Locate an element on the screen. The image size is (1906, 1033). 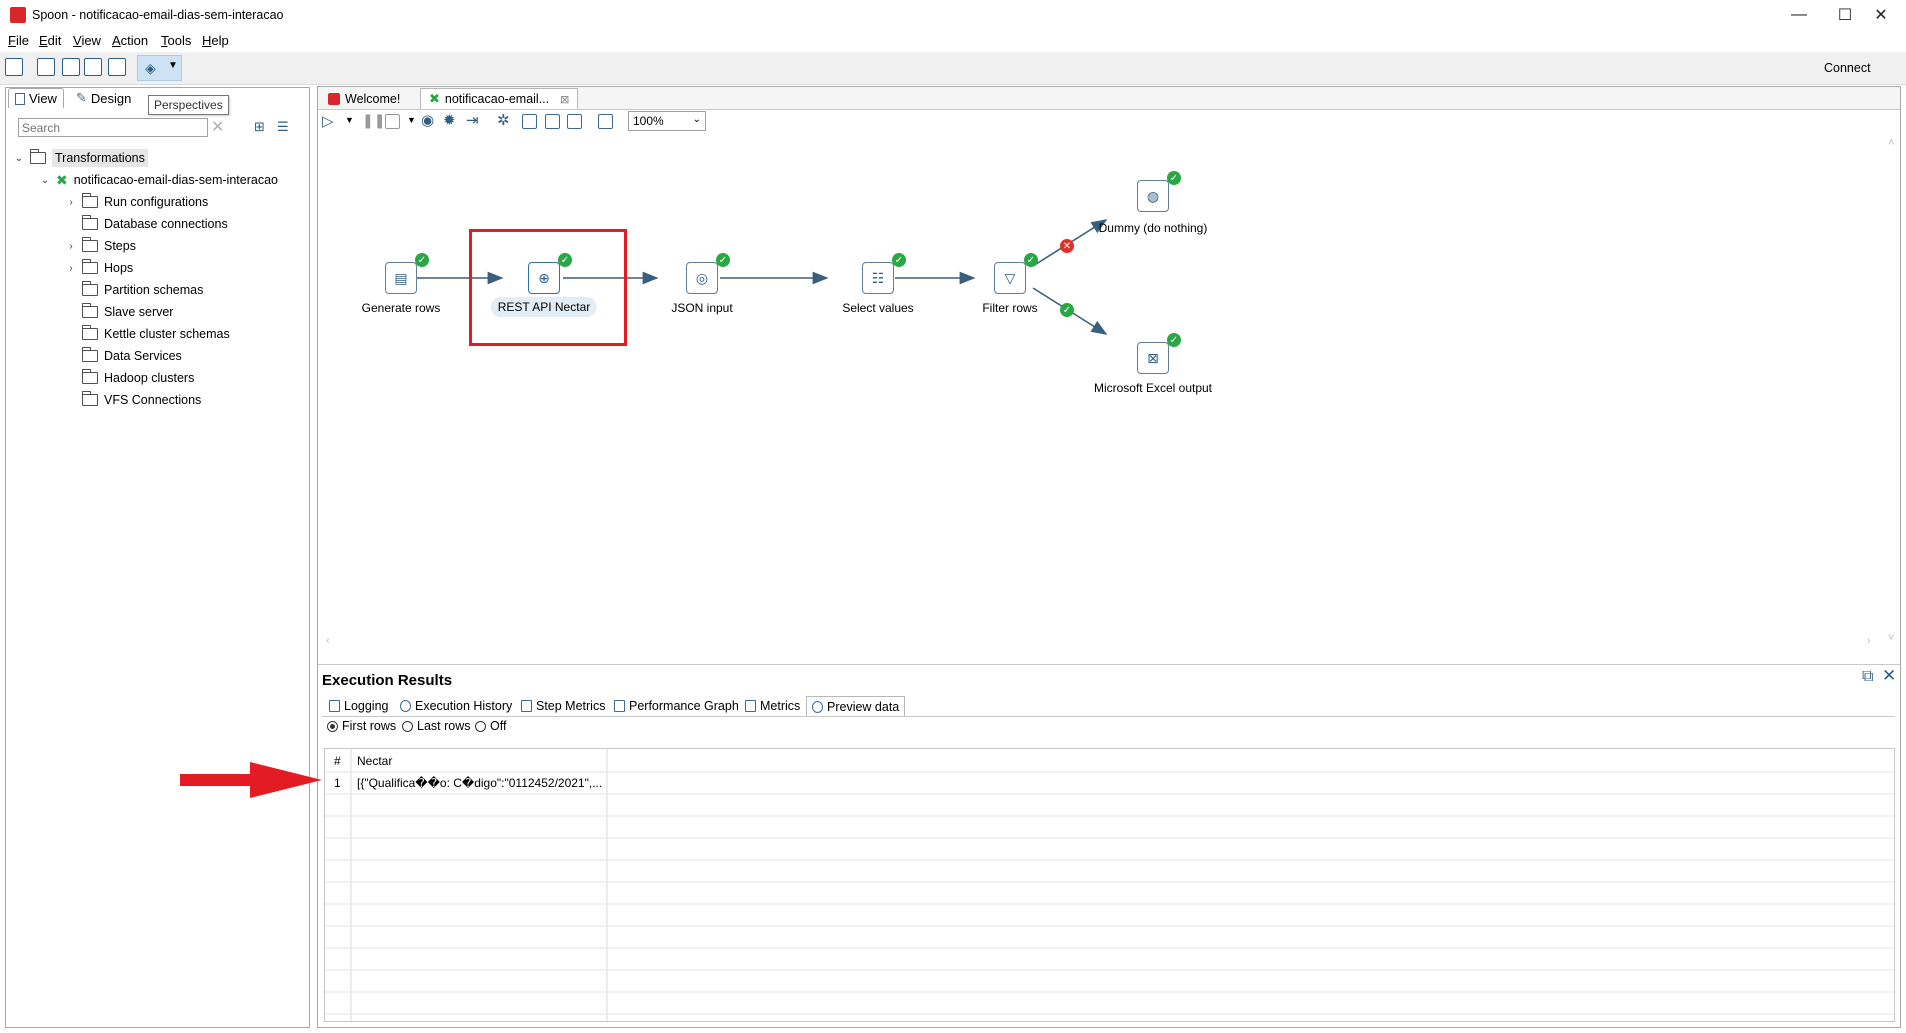
menu-view: View is located at coordinates (87, 40).